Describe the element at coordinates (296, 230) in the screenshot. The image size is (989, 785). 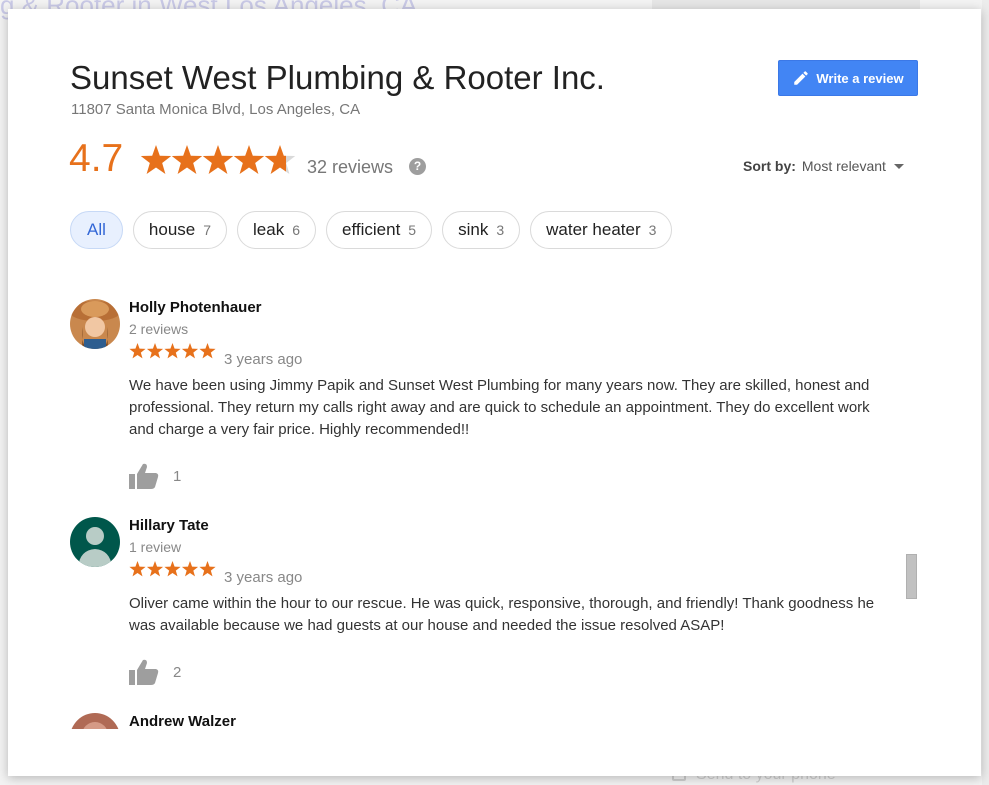
I see `chip-count: 6` at that location.